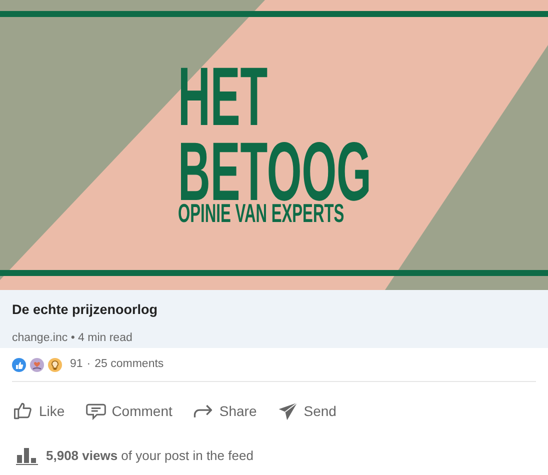  Describe the element at coordinates (72, 338) in the screenshot. I see `article-meta: change.inc • 4 min read` at that location.